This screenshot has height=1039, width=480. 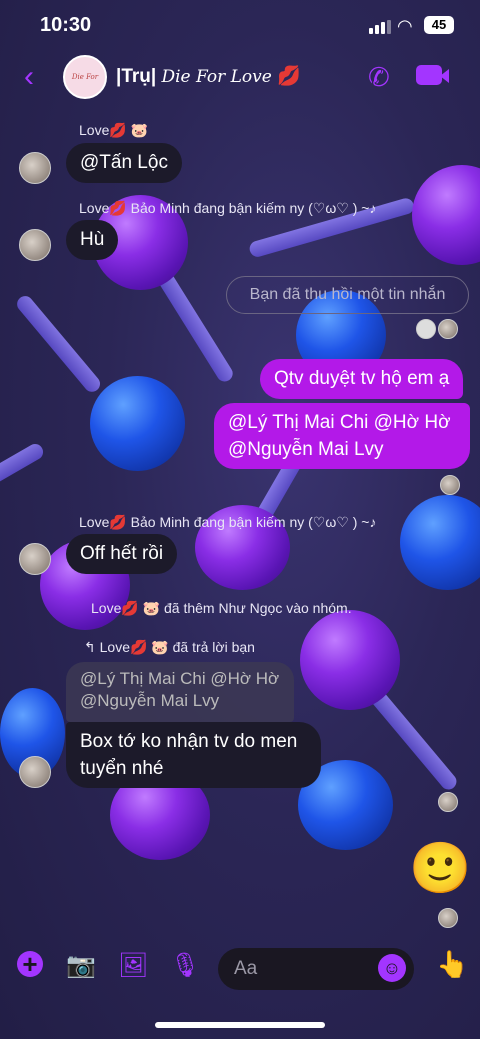 I want to click on recalled-message: Bạn đã thu hồi một tin nhắn, so click(x=347, y=295).